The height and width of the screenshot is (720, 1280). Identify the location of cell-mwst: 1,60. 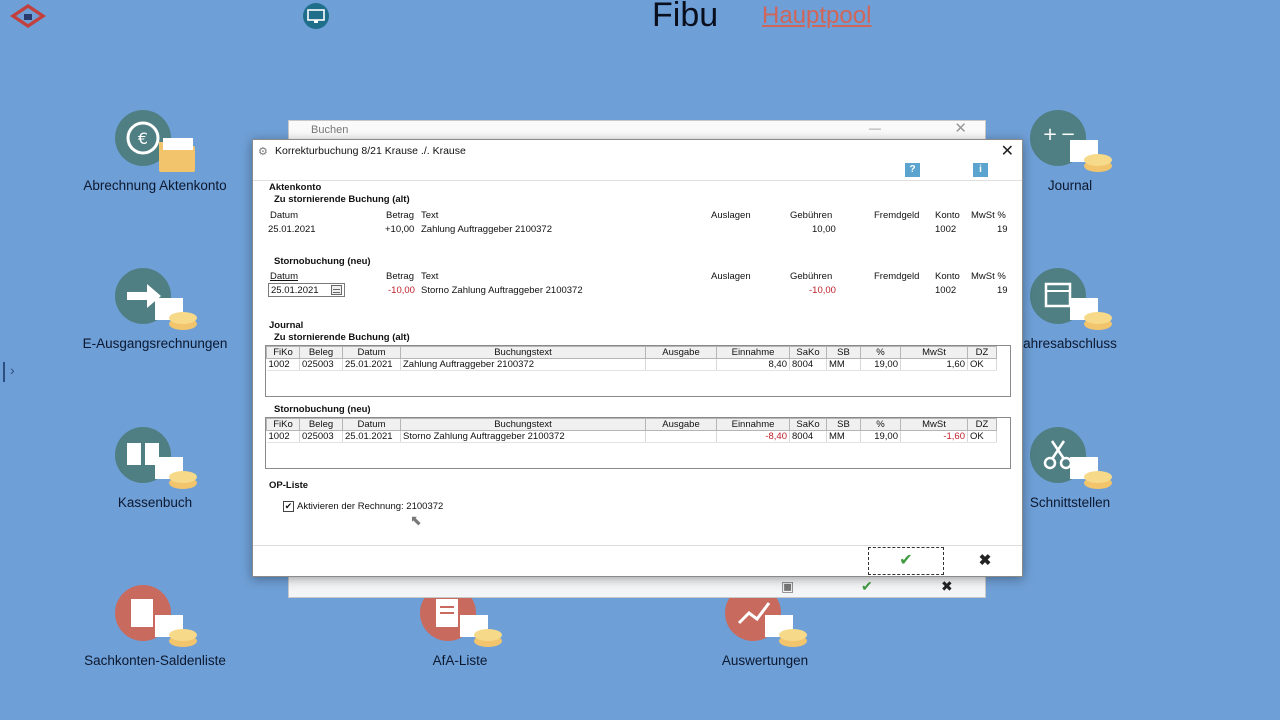
(934, 364).